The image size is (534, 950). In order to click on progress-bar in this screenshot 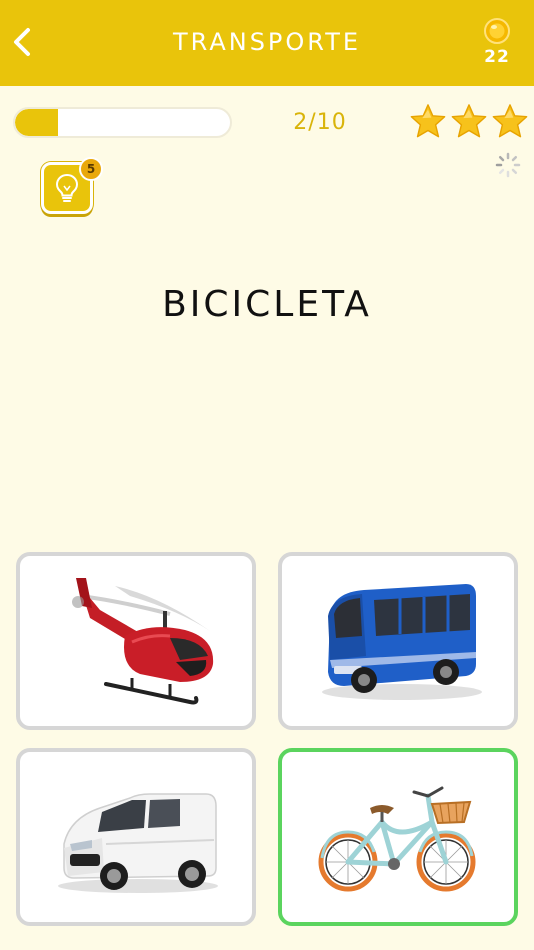, I will do `click(122, 122)`.